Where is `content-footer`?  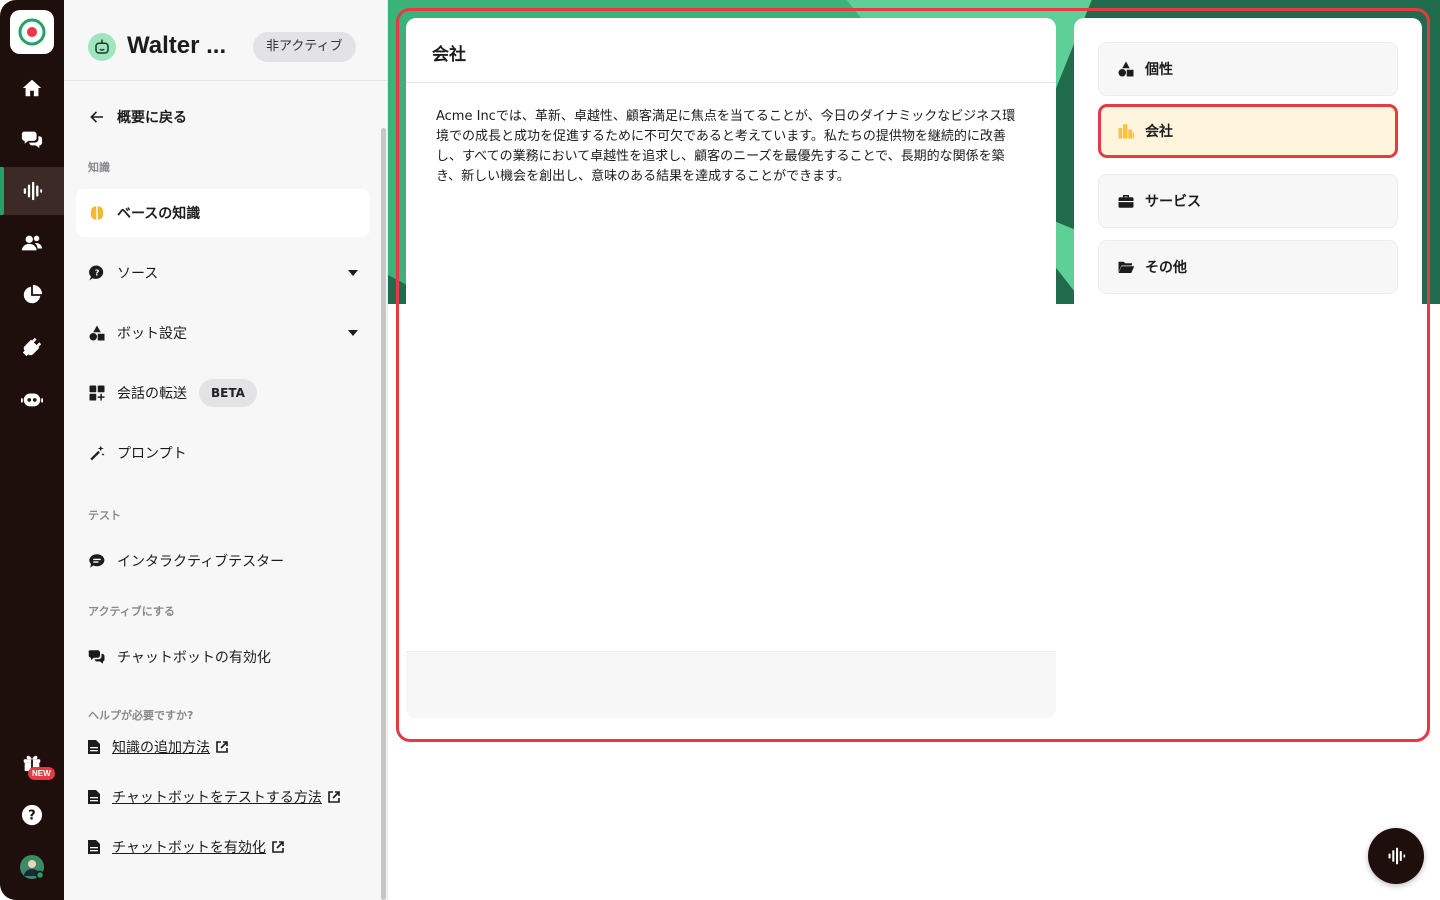 content-footer is located at coordinates (731, 684).